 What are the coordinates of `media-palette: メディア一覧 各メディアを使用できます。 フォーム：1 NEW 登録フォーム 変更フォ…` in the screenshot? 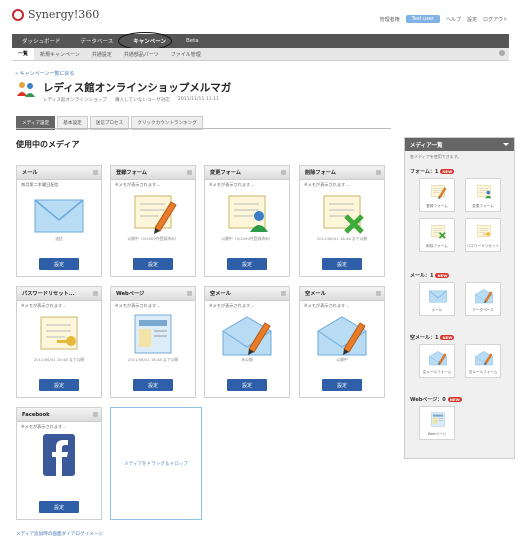 It's located at (459, 298).